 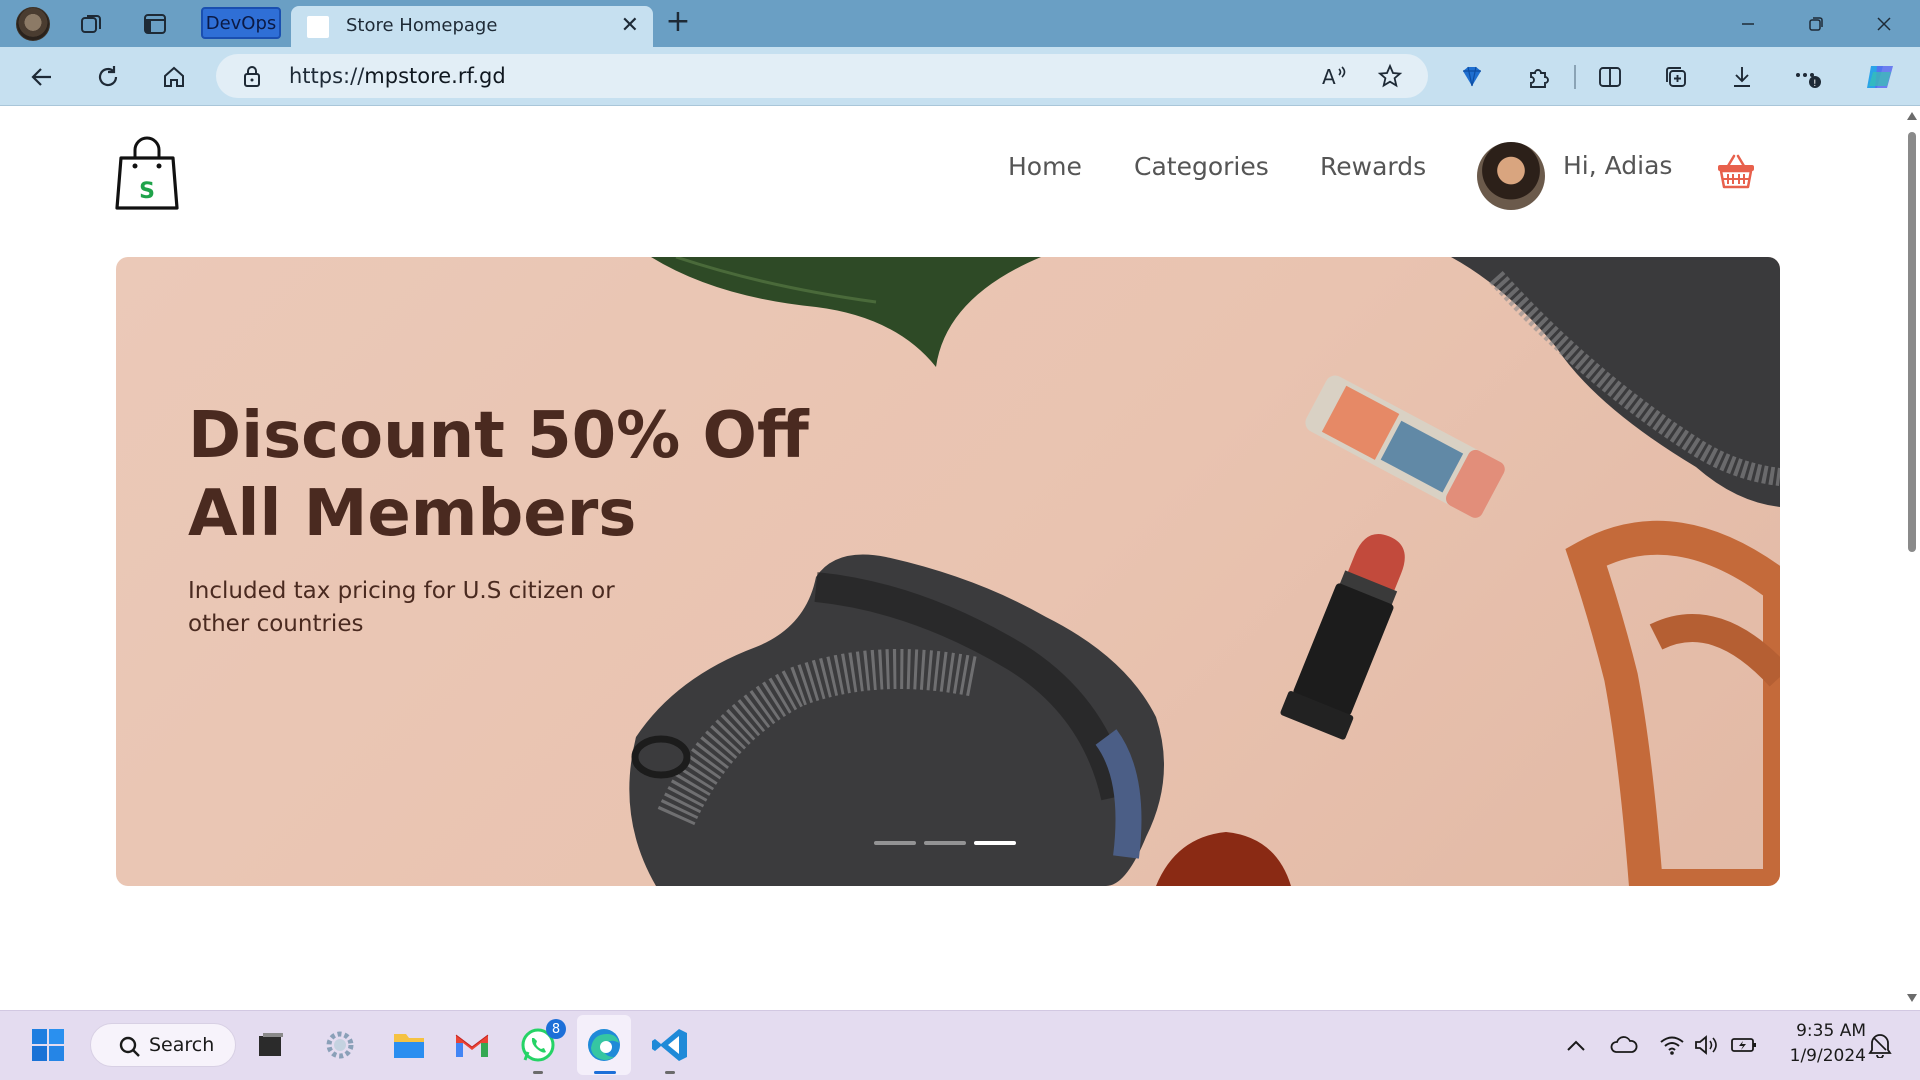 I want to click on restore-button, so click(x=1816, y=24).